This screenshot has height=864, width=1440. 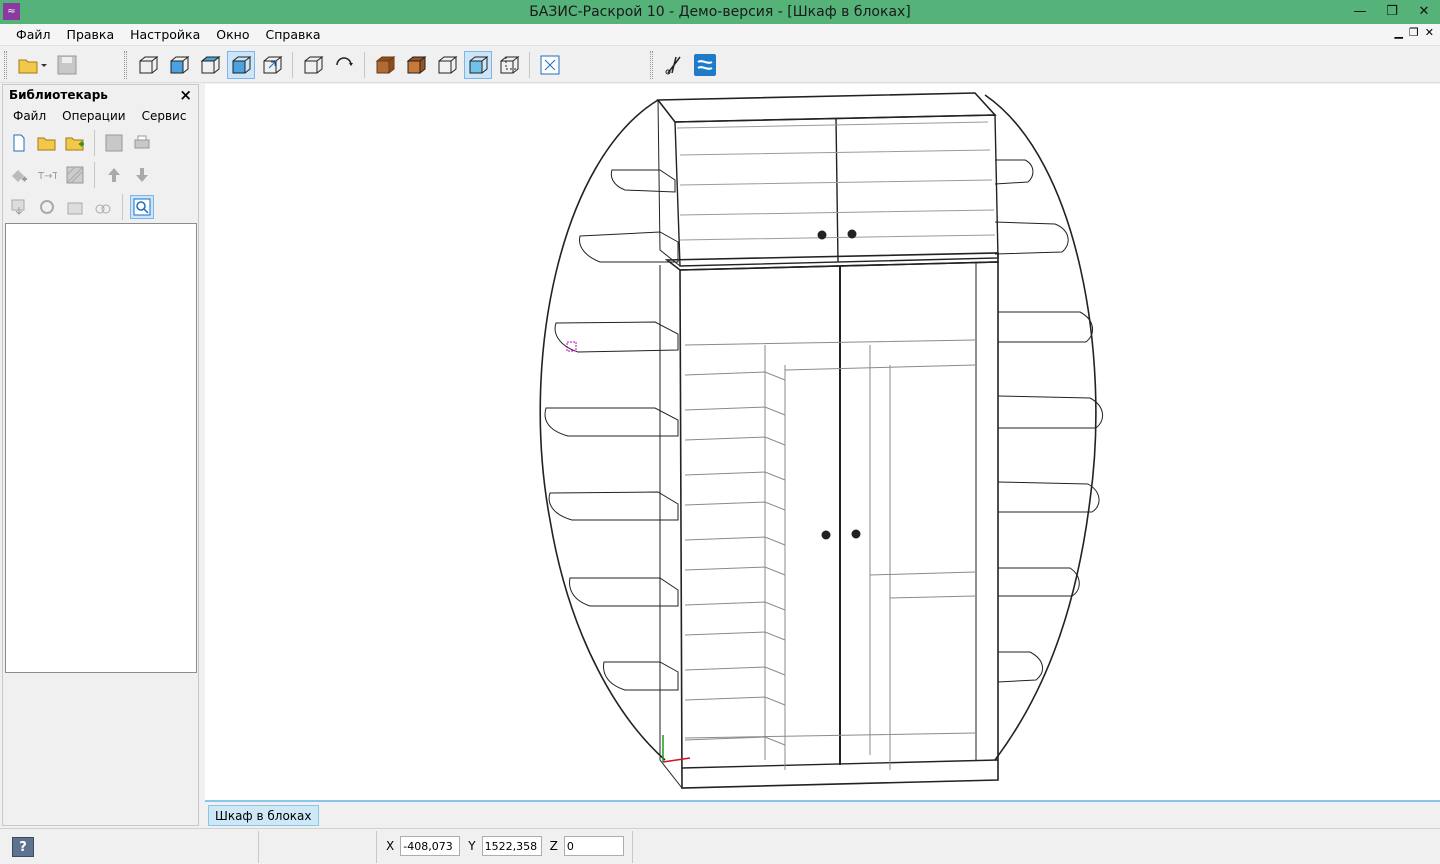 I want to click on z-coordinate-field, so click(x=593, y=846).